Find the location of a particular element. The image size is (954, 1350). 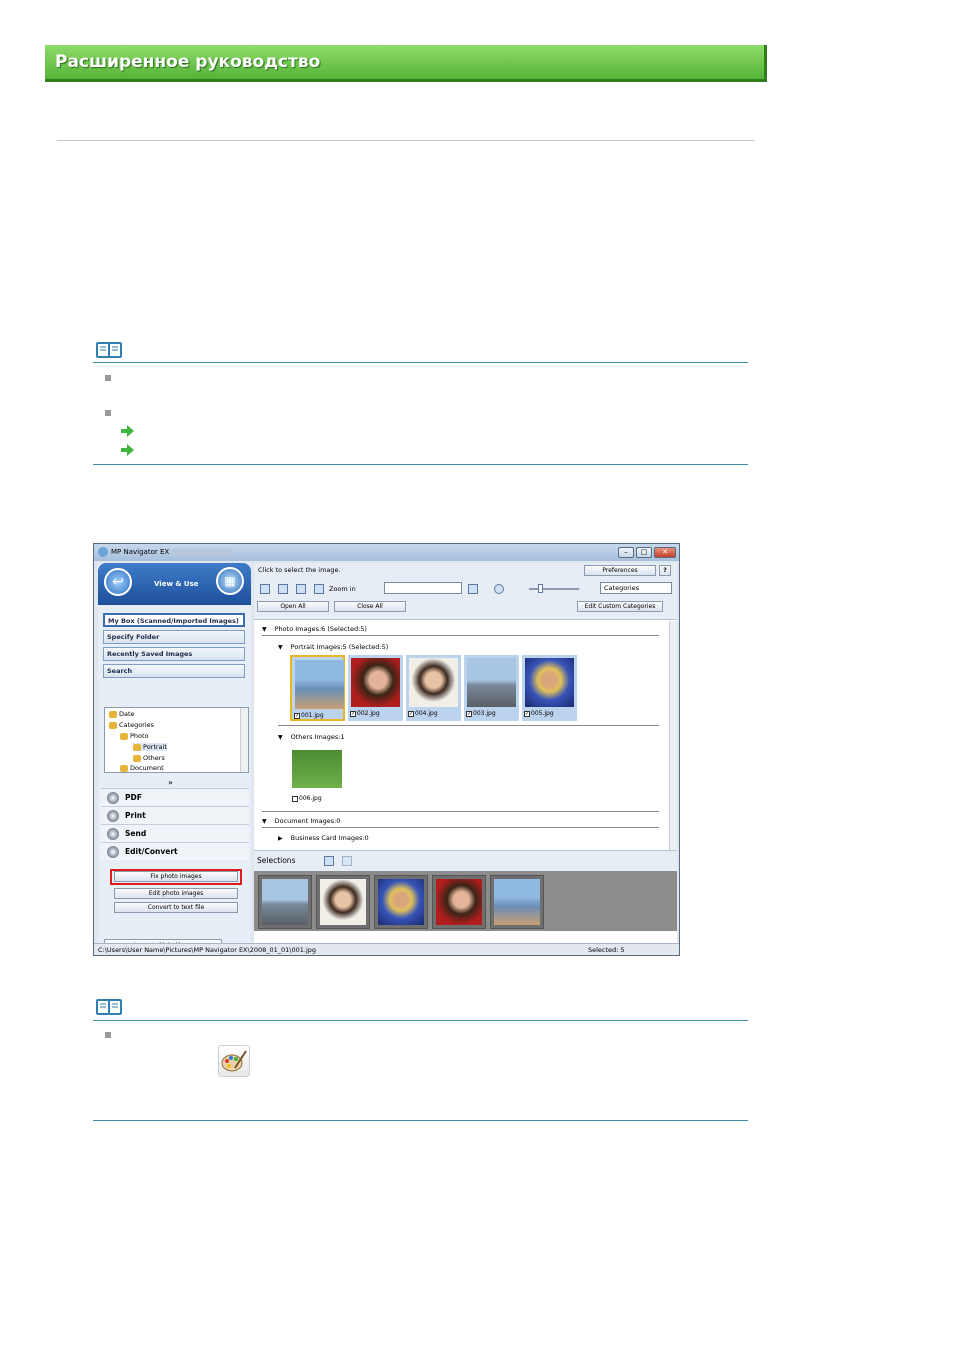

section-edit-convert: Edit/Convert is located at coordinates (175, 851).